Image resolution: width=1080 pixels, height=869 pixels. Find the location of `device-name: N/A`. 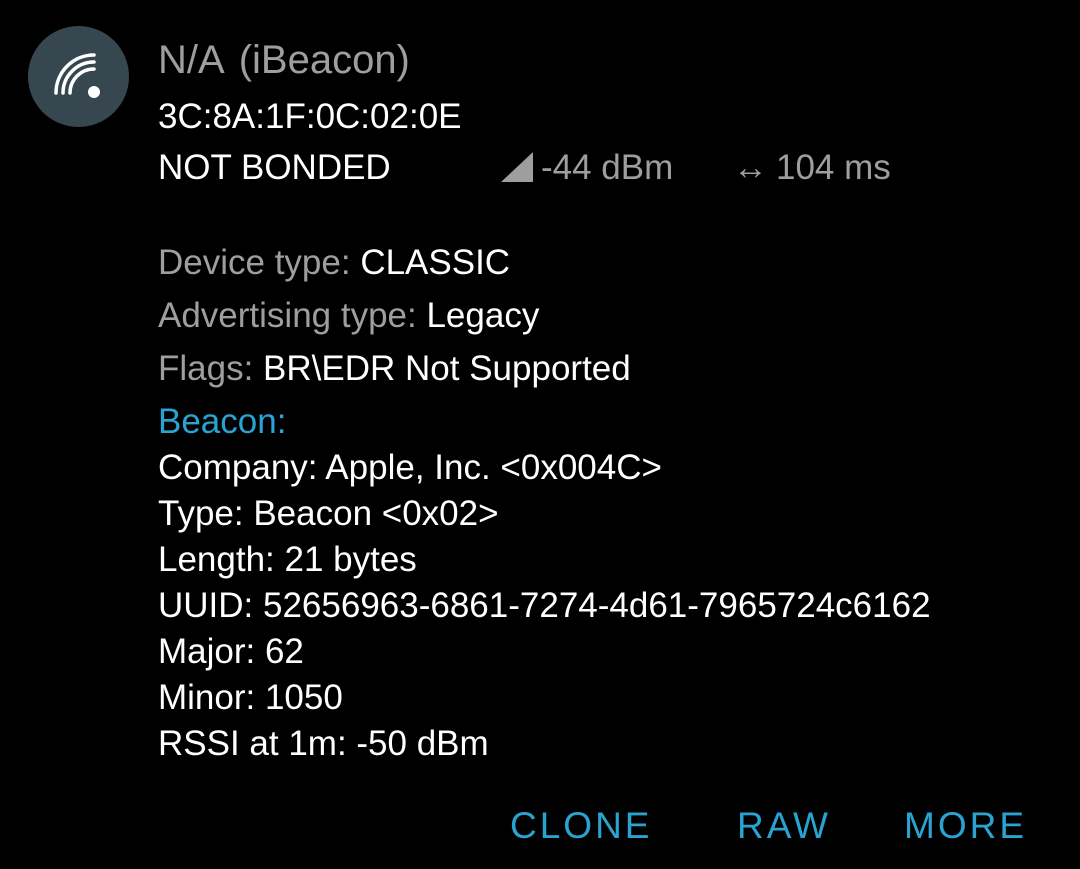

device-name: N/A is located at coordinates (191, 60).